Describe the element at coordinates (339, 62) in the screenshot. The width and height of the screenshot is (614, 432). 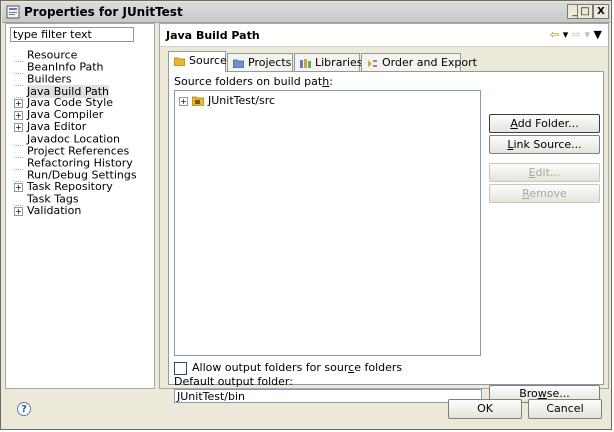
I see `tab-label: Libraries` at that location.